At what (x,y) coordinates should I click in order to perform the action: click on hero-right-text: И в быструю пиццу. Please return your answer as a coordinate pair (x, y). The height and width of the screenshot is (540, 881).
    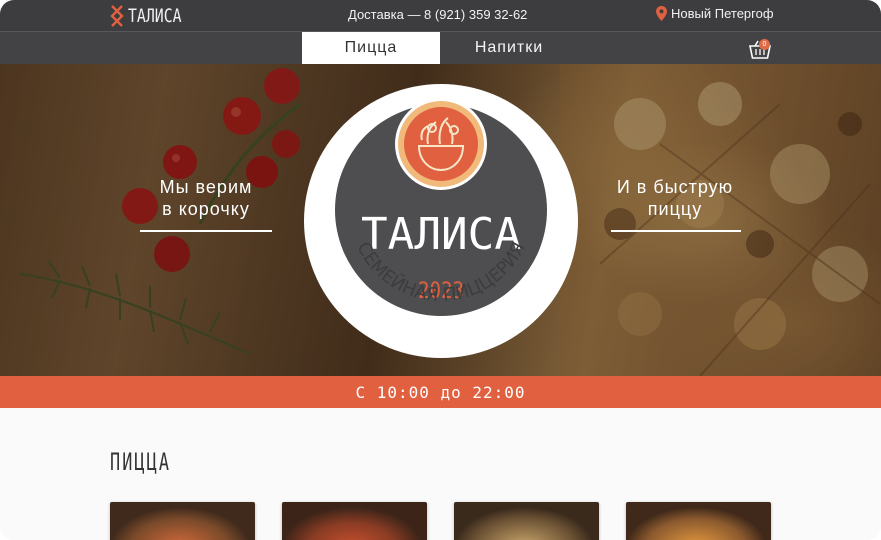
    Looking at the image, I should click on (675, 198).